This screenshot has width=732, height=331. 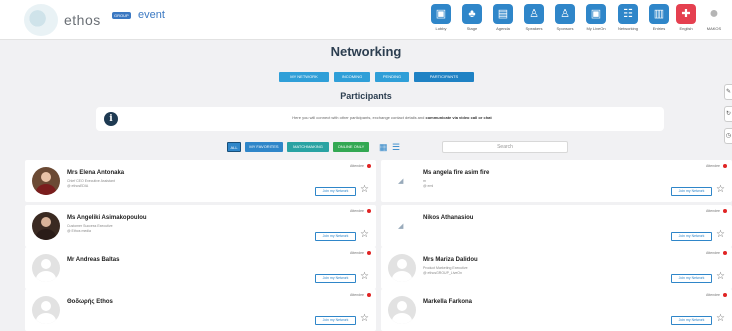 What do you see at coordinates (351, 147) in the screenshot?
I see `filter-online-only: ONLINE ONLY` at bounding box center [351, 147].